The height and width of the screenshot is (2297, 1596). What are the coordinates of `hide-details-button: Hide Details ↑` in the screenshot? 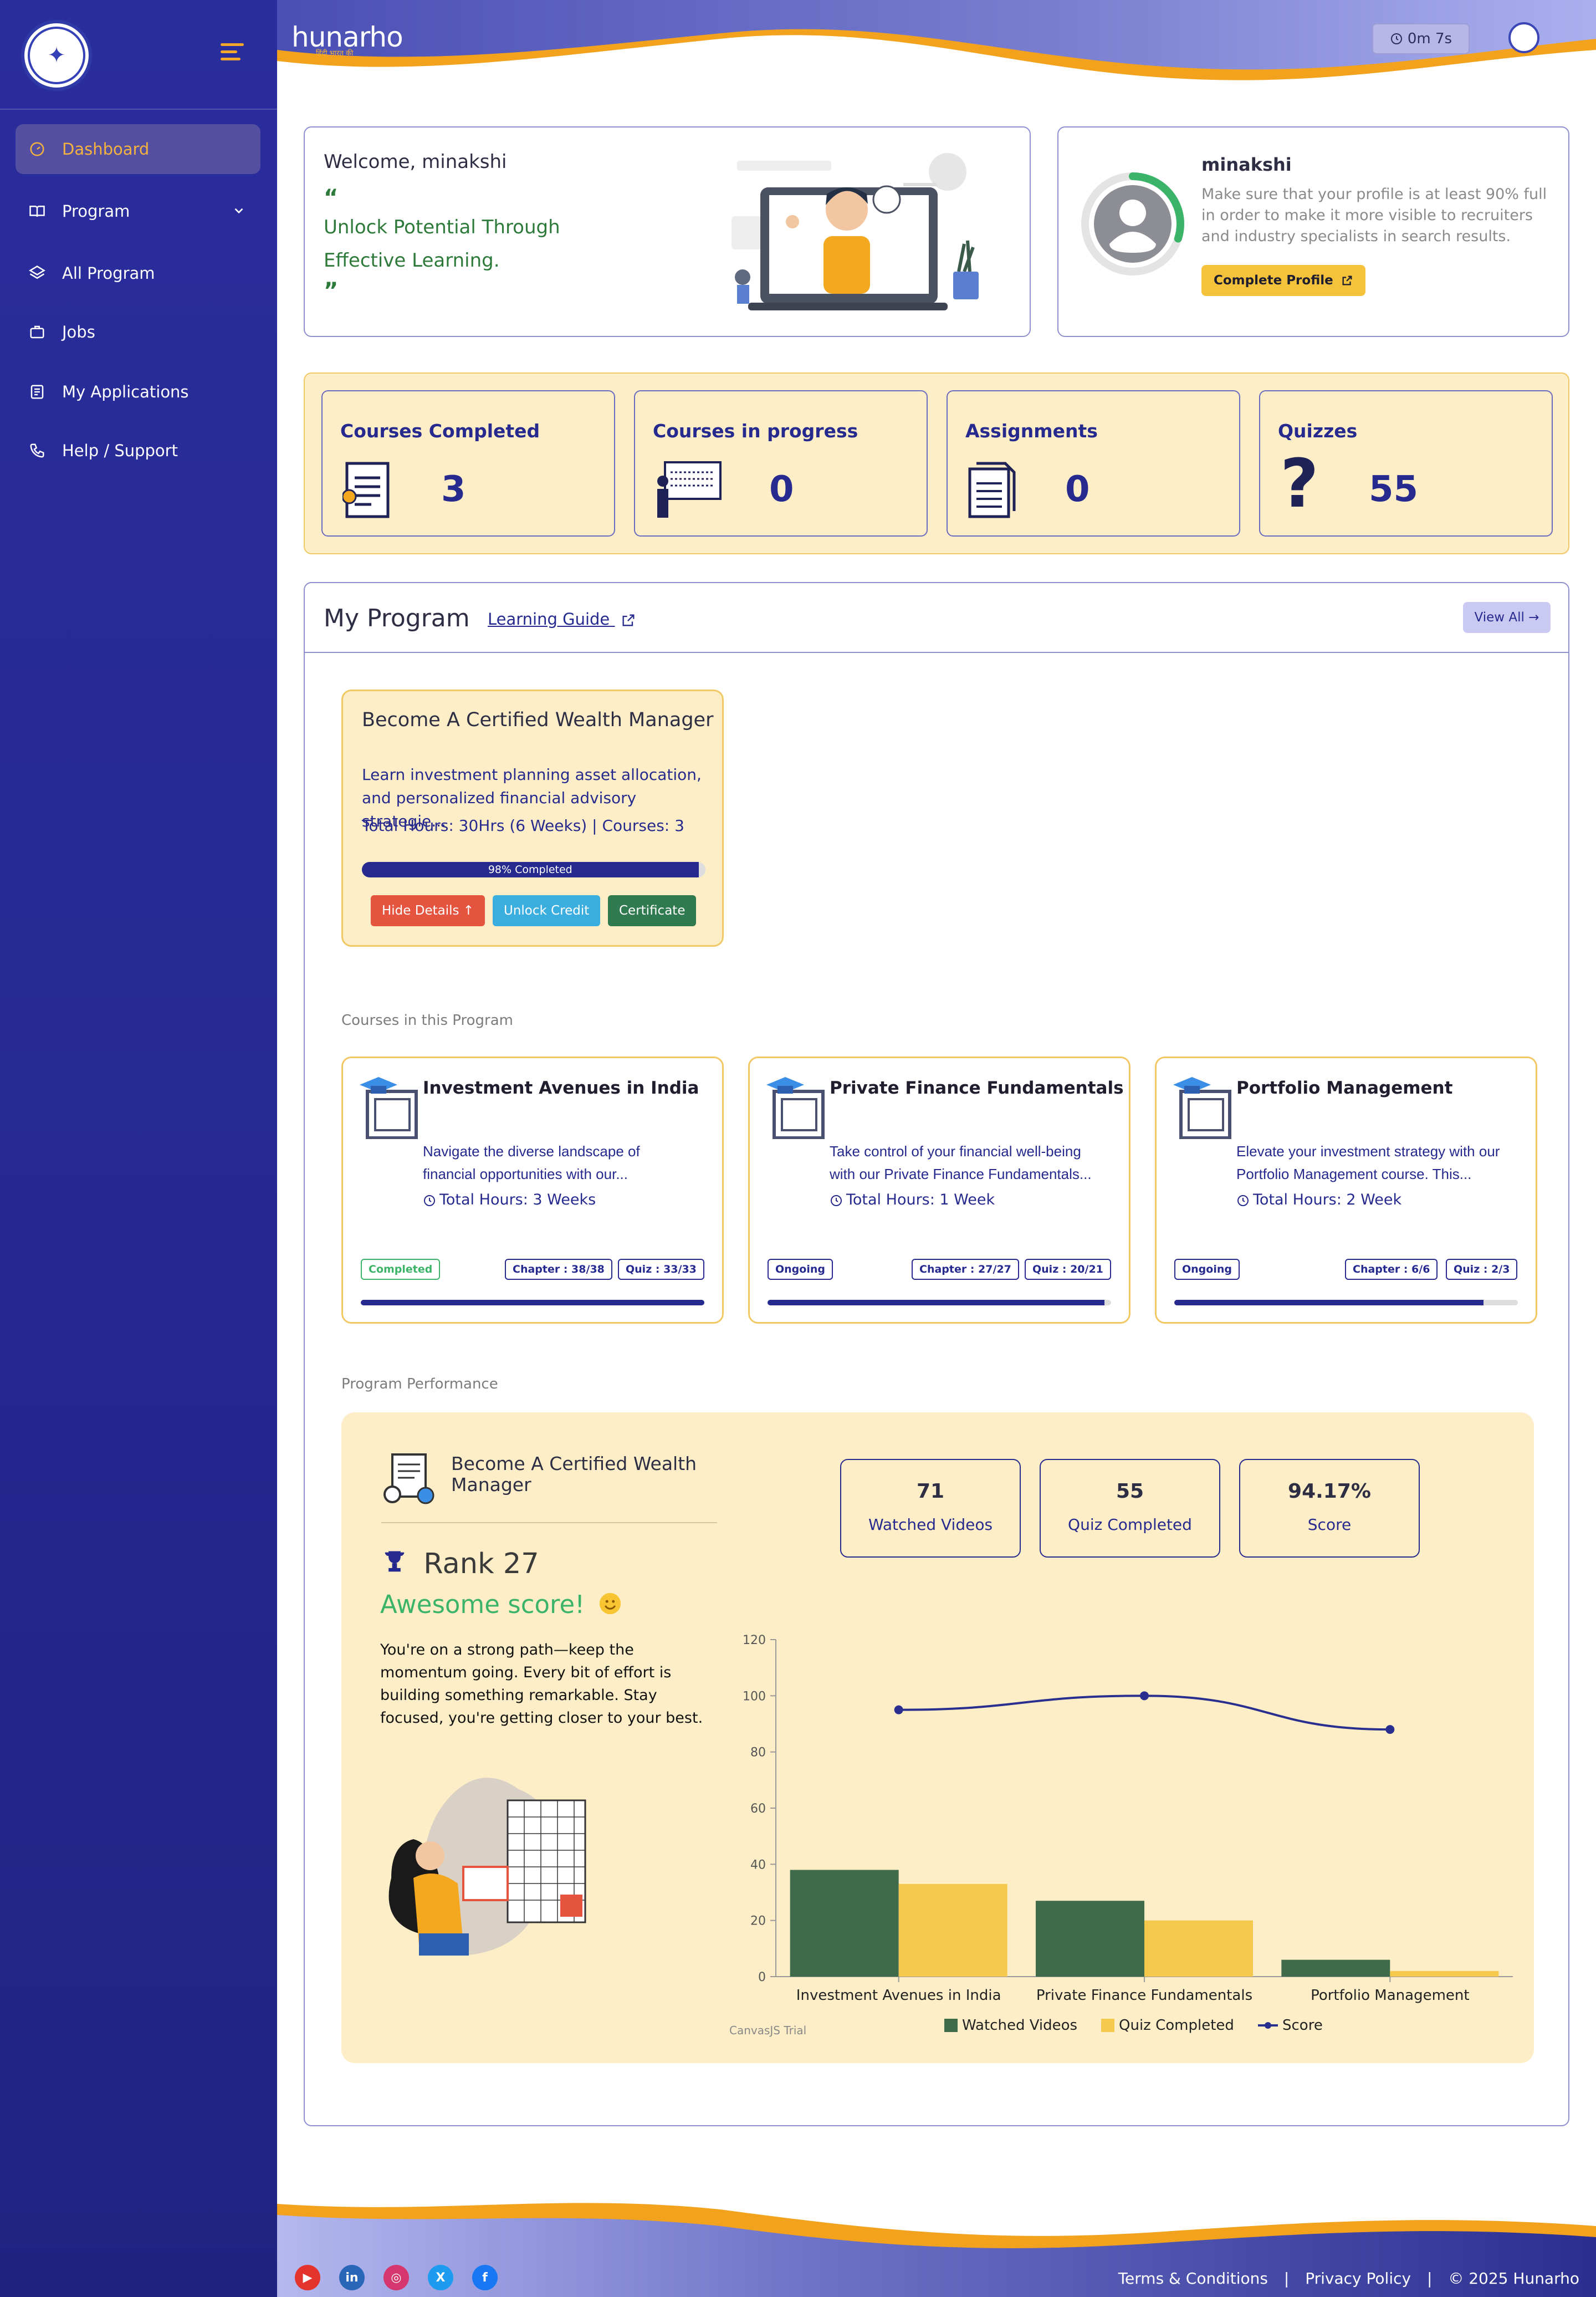 It's located at (428, 911).